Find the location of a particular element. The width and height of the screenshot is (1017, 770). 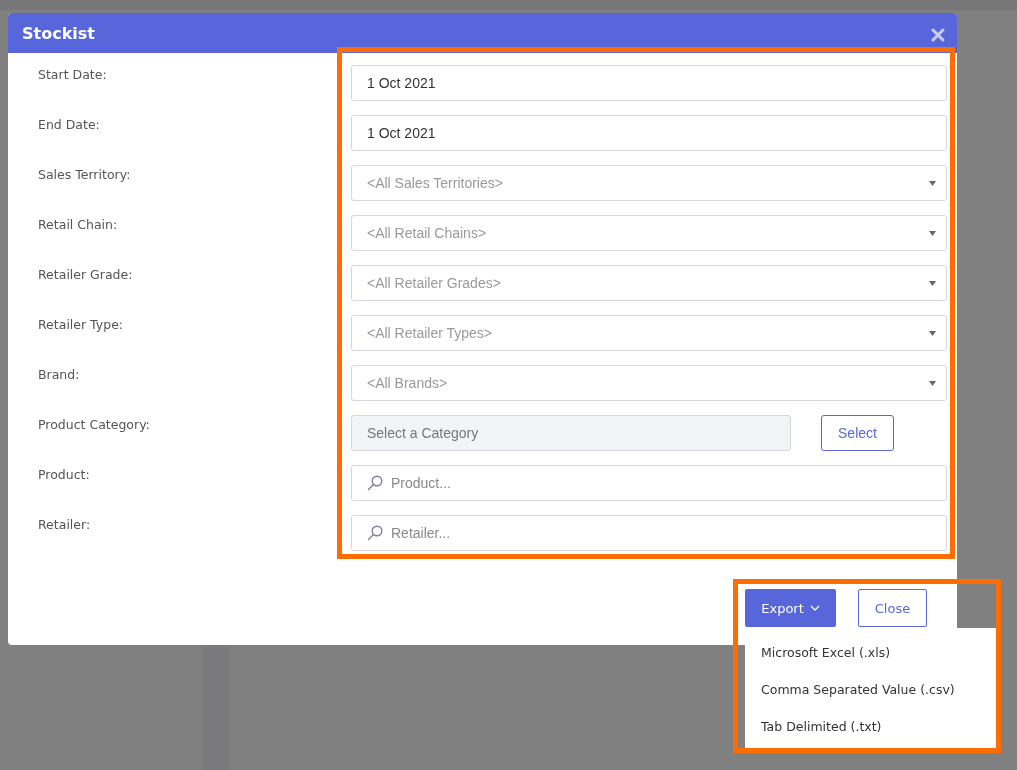

field-label: Retailer: is located at coordinates (64, 525).